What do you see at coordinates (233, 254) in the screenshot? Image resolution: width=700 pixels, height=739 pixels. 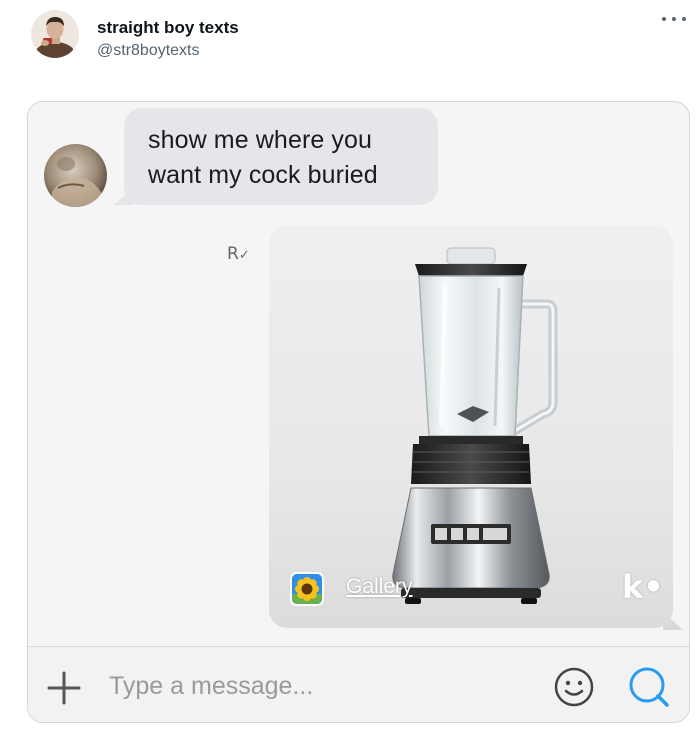 I see `read-receipt-letter: R` at bounding box center [233, 254].